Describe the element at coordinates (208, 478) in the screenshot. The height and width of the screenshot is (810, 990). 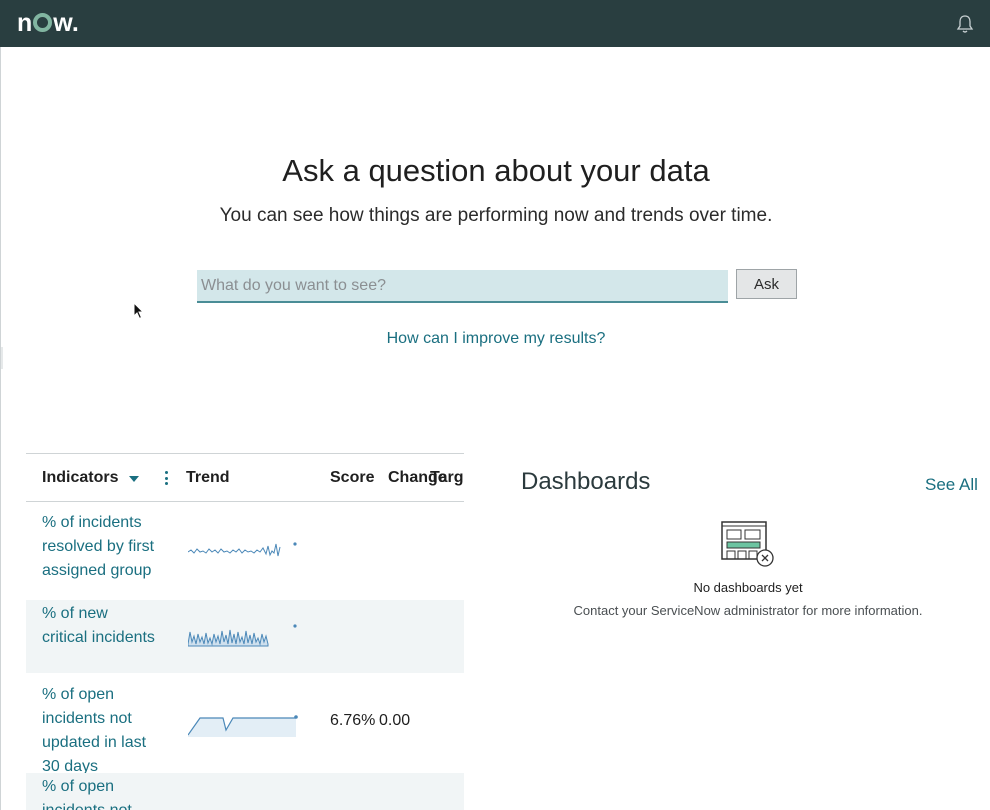
I see `column-header-trend: Trend` at that location.